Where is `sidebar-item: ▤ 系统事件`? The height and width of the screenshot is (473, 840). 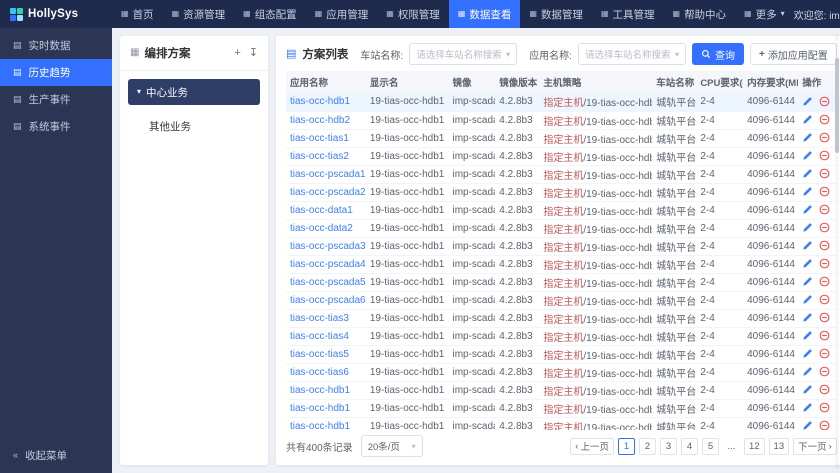
sidebar-item: ▤ 系统事件 is located at coordinates (56, 126).